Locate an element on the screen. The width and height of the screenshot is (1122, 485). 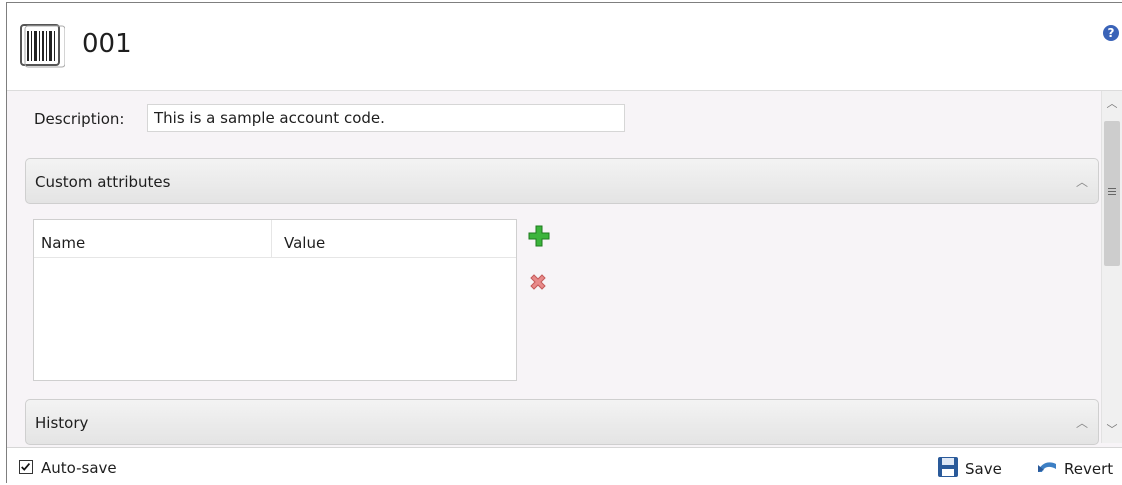
auto-save-checkbox is located at coordinates (26, 467).